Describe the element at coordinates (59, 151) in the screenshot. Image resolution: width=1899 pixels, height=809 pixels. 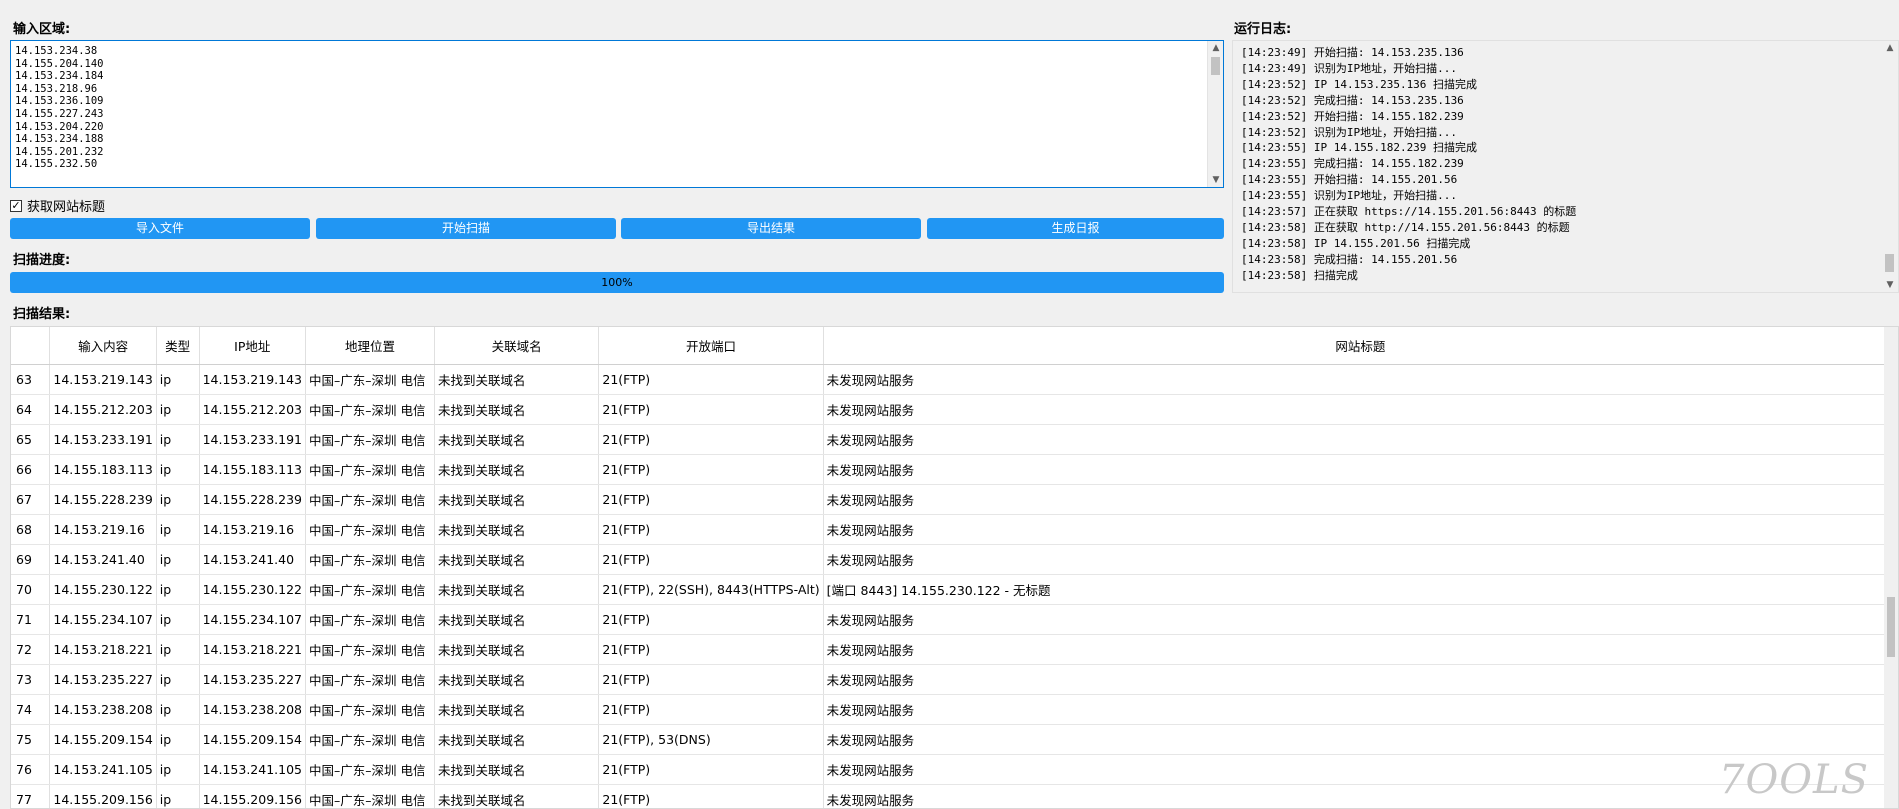
I see `input-line: 14.155.201.232` at that location.